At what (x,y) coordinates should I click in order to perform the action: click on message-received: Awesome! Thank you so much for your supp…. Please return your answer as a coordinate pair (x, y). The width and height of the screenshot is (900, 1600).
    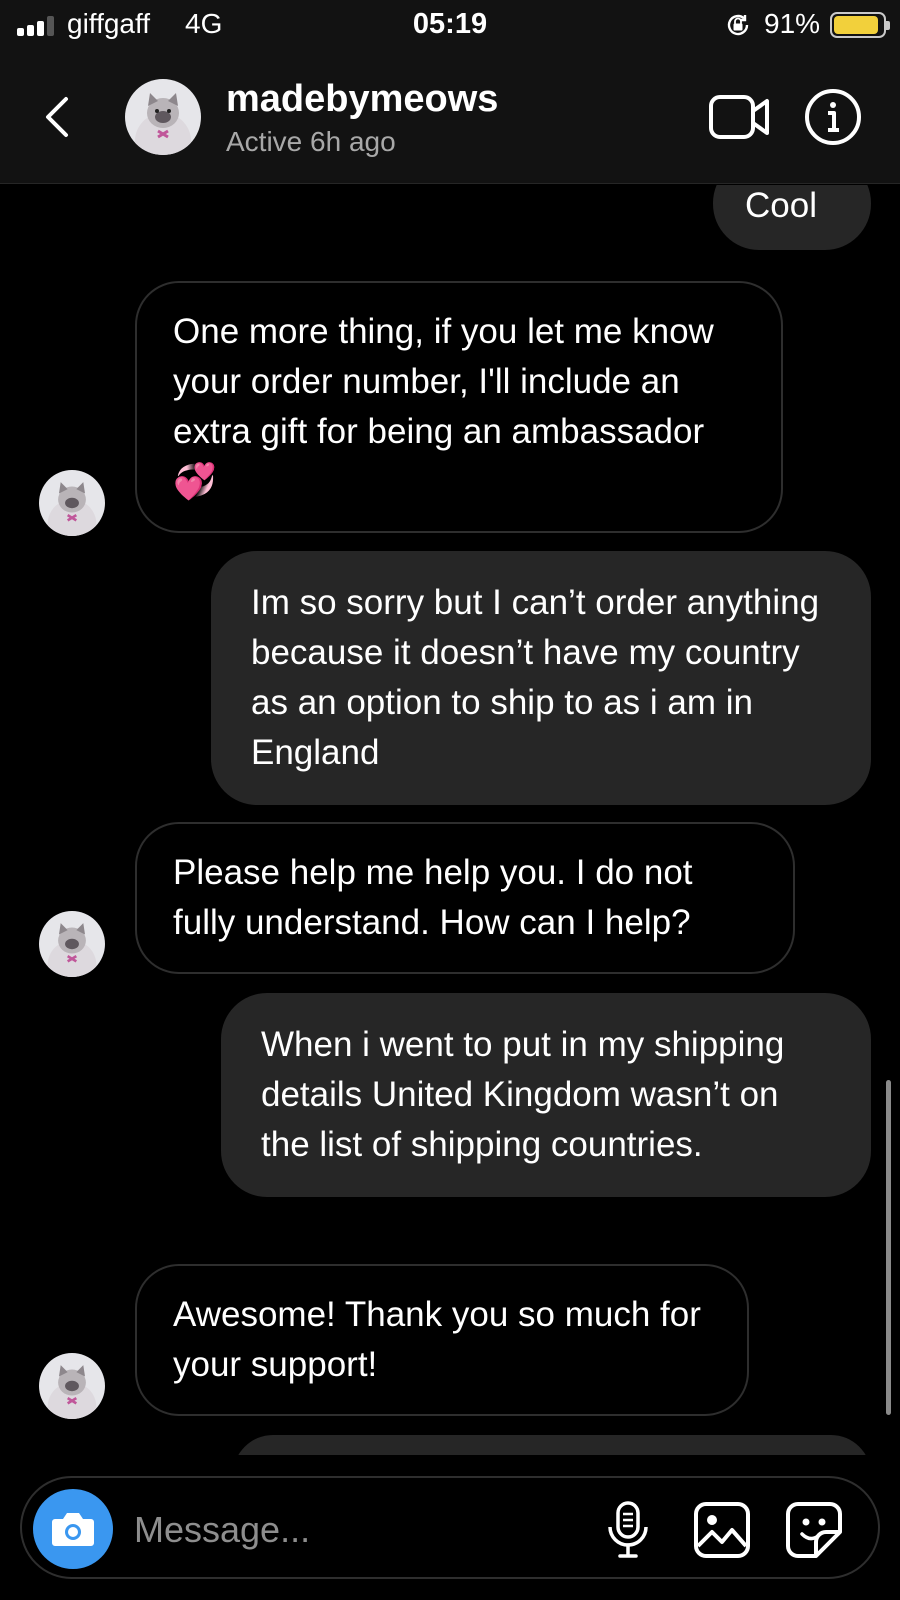
    Looking at the image, I should click on (442, 1340).